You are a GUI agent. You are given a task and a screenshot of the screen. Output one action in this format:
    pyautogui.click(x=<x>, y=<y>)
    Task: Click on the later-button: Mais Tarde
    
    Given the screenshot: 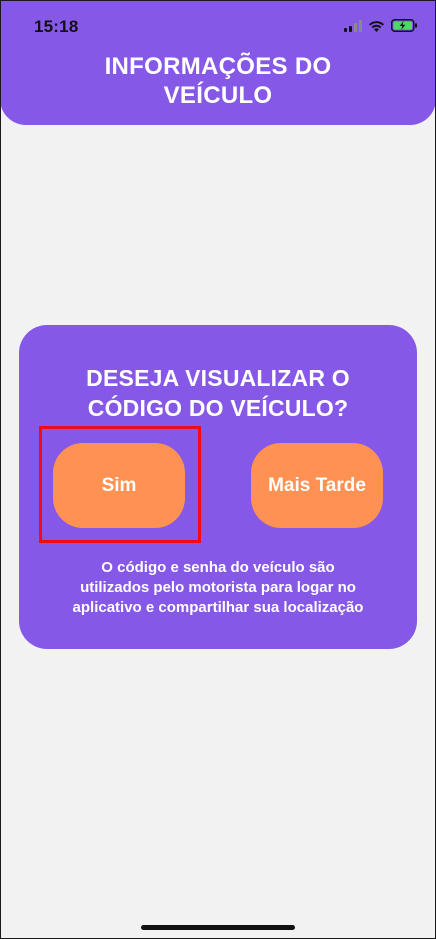 What is the action you would take?
    pyautogui.click(x=317, y=485)
    